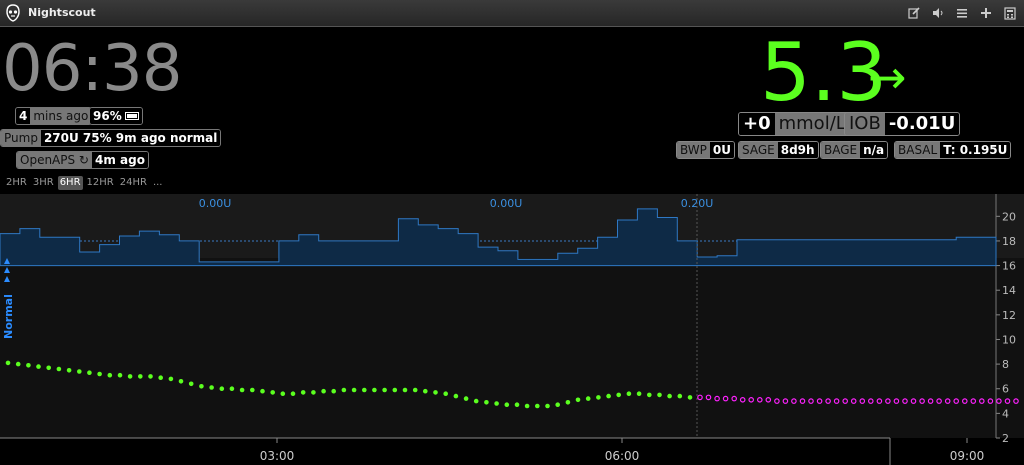 The image size is (1024, 465). I want to click on y-tick-label: 16, so click(1009, 266).